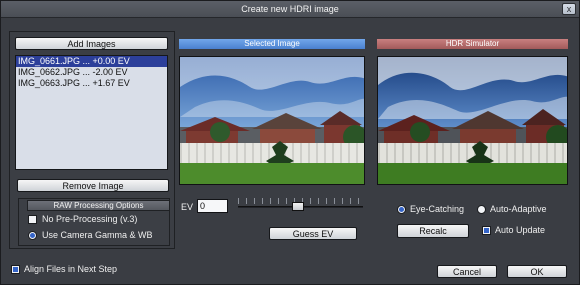  Describe the element at coordinates (91, 72) in the screenshot. I see `list-item: IMG_0662.JPG ... -2.00 EV` at that location.